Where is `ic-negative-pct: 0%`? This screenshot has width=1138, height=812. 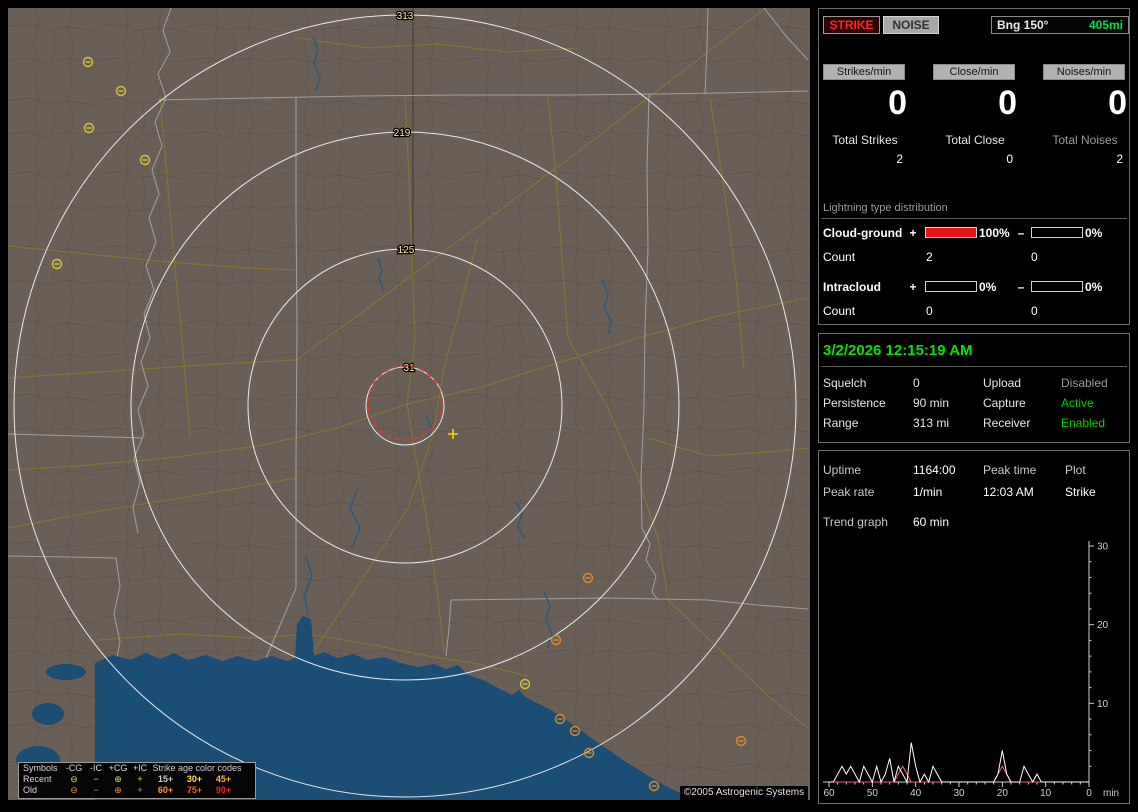 ic-negative-pct: 0% is located at coordinates (1094, 287).